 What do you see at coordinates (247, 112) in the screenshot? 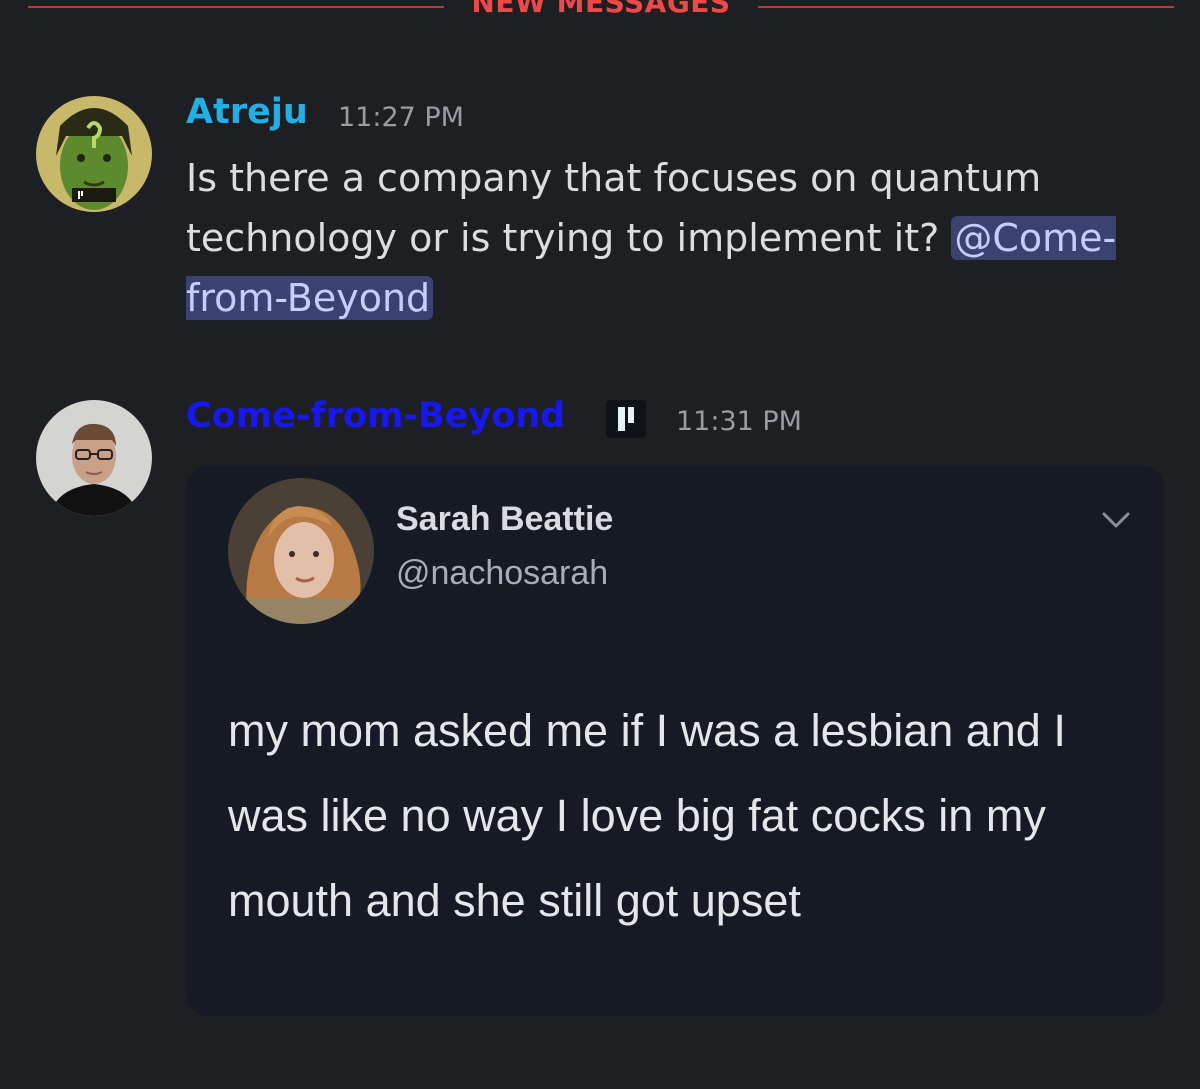
I see `author-name: Atreju` at bounding box center [247, 112].